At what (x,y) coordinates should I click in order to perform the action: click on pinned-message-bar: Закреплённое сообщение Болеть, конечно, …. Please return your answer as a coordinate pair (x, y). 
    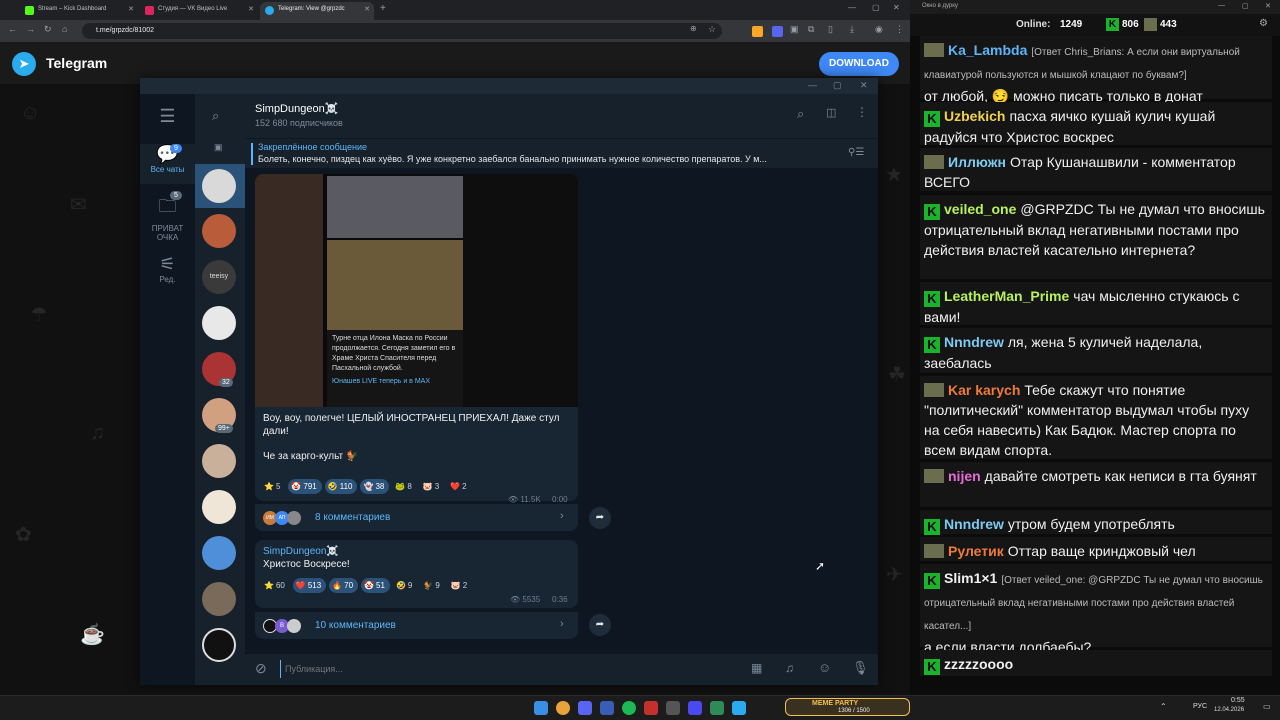
    Looking at the image, I should click on (561, 153).